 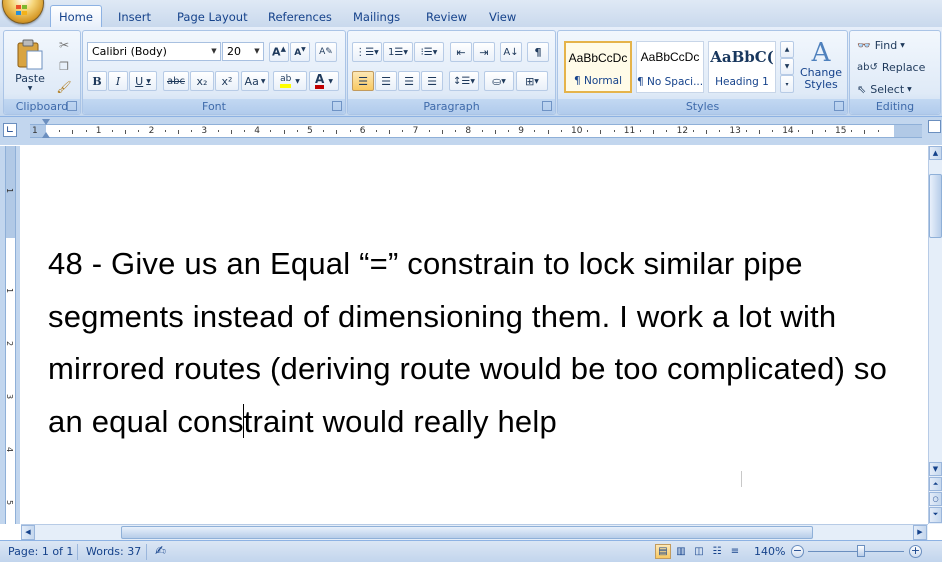 What do you see at coordinates (895, 67) in the screenshot?
I see `replace-button: ab↺ Replace` at bounding box center [895, 67].